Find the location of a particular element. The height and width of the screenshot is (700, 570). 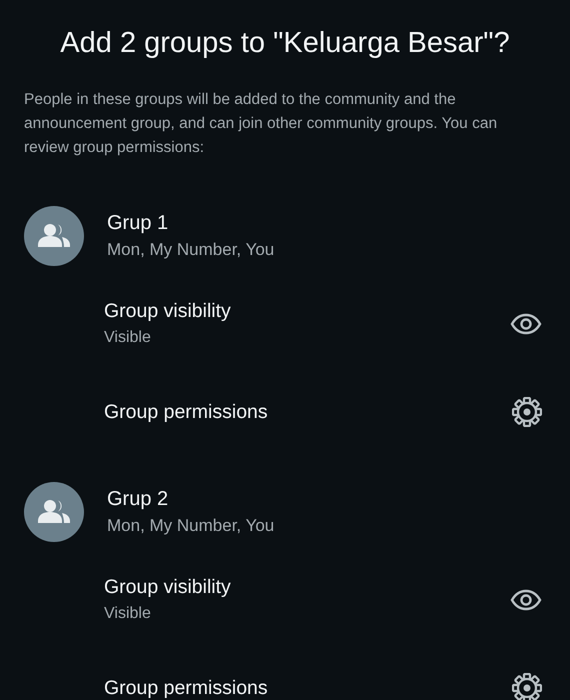

description: People in these groups will be added to the community and the announcement group, and can join other community groups. You can review group permissions: is located at coordinates (261, 124).